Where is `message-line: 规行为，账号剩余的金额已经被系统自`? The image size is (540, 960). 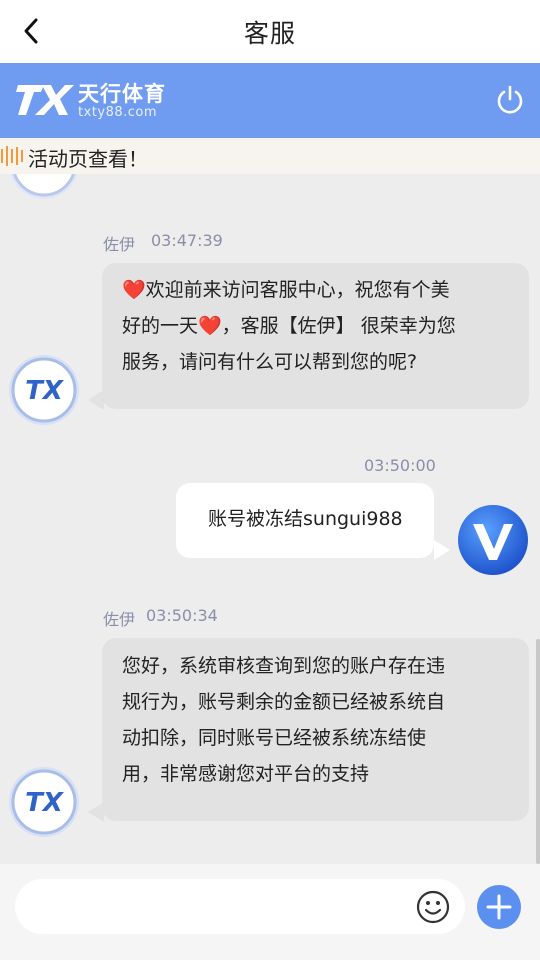
message-line: 规行为，账号剩余的金额已经被系统自 is located at coordinates (284, 702).